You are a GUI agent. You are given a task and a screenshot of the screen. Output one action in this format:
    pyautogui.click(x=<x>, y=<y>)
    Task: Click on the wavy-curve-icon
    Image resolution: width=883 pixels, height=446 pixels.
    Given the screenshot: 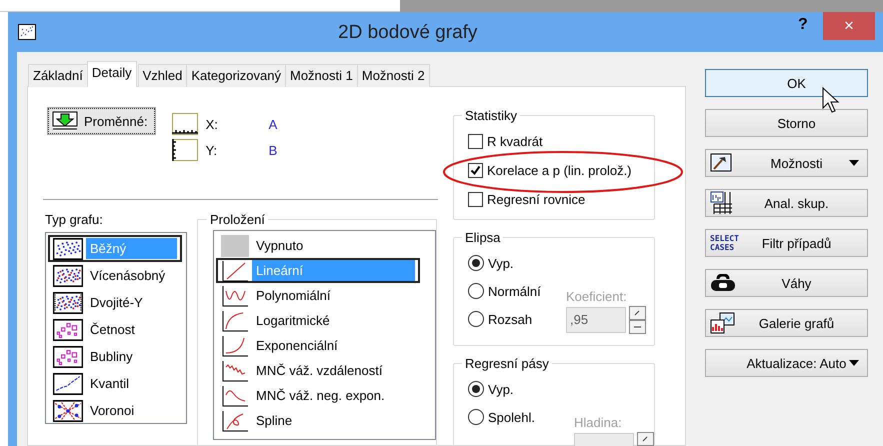 What is the action you would take?
    pyautogui.click(x=235, y=371)
    